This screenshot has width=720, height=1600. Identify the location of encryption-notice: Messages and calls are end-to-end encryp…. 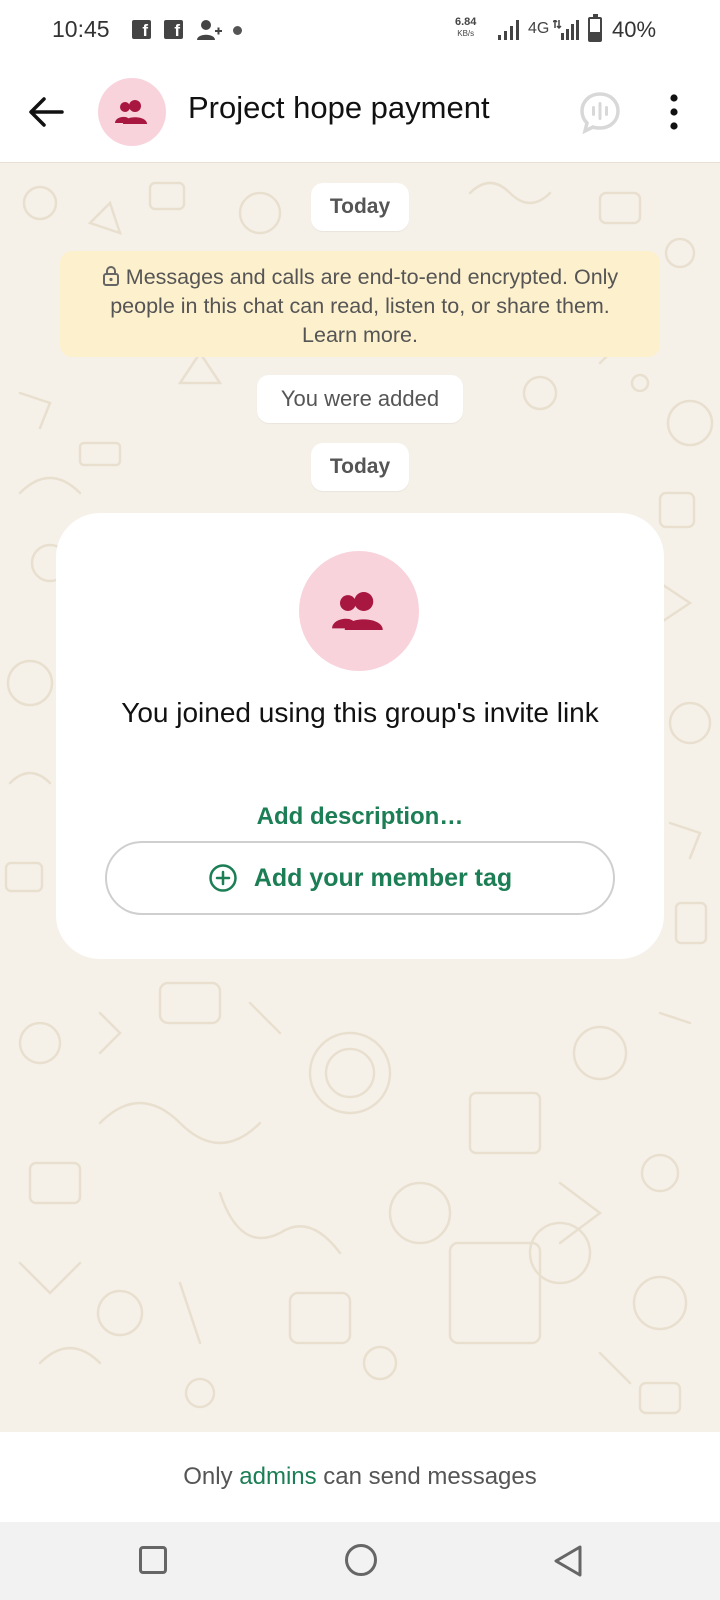
(360, 304).